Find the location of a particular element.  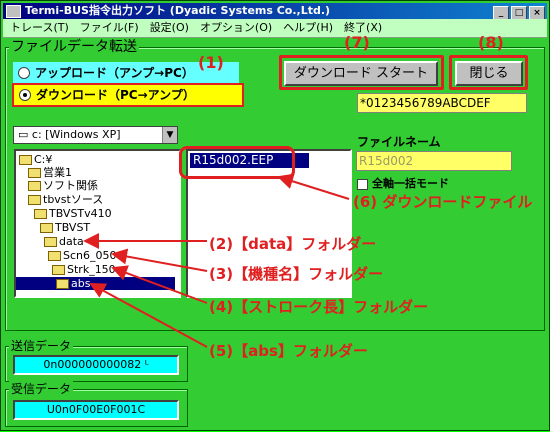

annotation-2: (2)【data】フォルダー is located at coordinates (293, 244).